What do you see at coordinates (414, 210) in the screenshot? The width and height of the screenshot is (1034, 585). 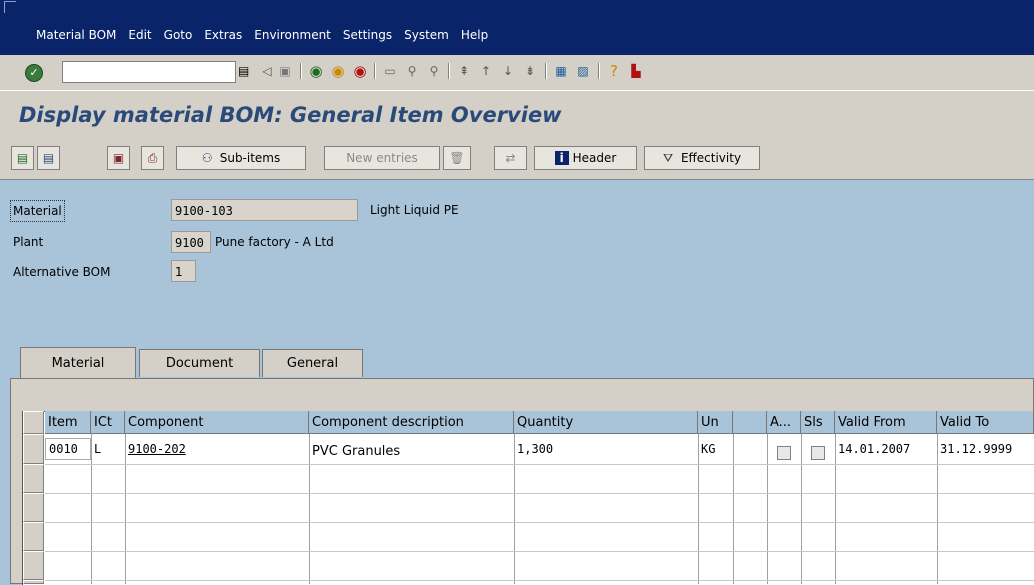 I see `material-description: Light Liquid PE` at bounding box center [414, 210].